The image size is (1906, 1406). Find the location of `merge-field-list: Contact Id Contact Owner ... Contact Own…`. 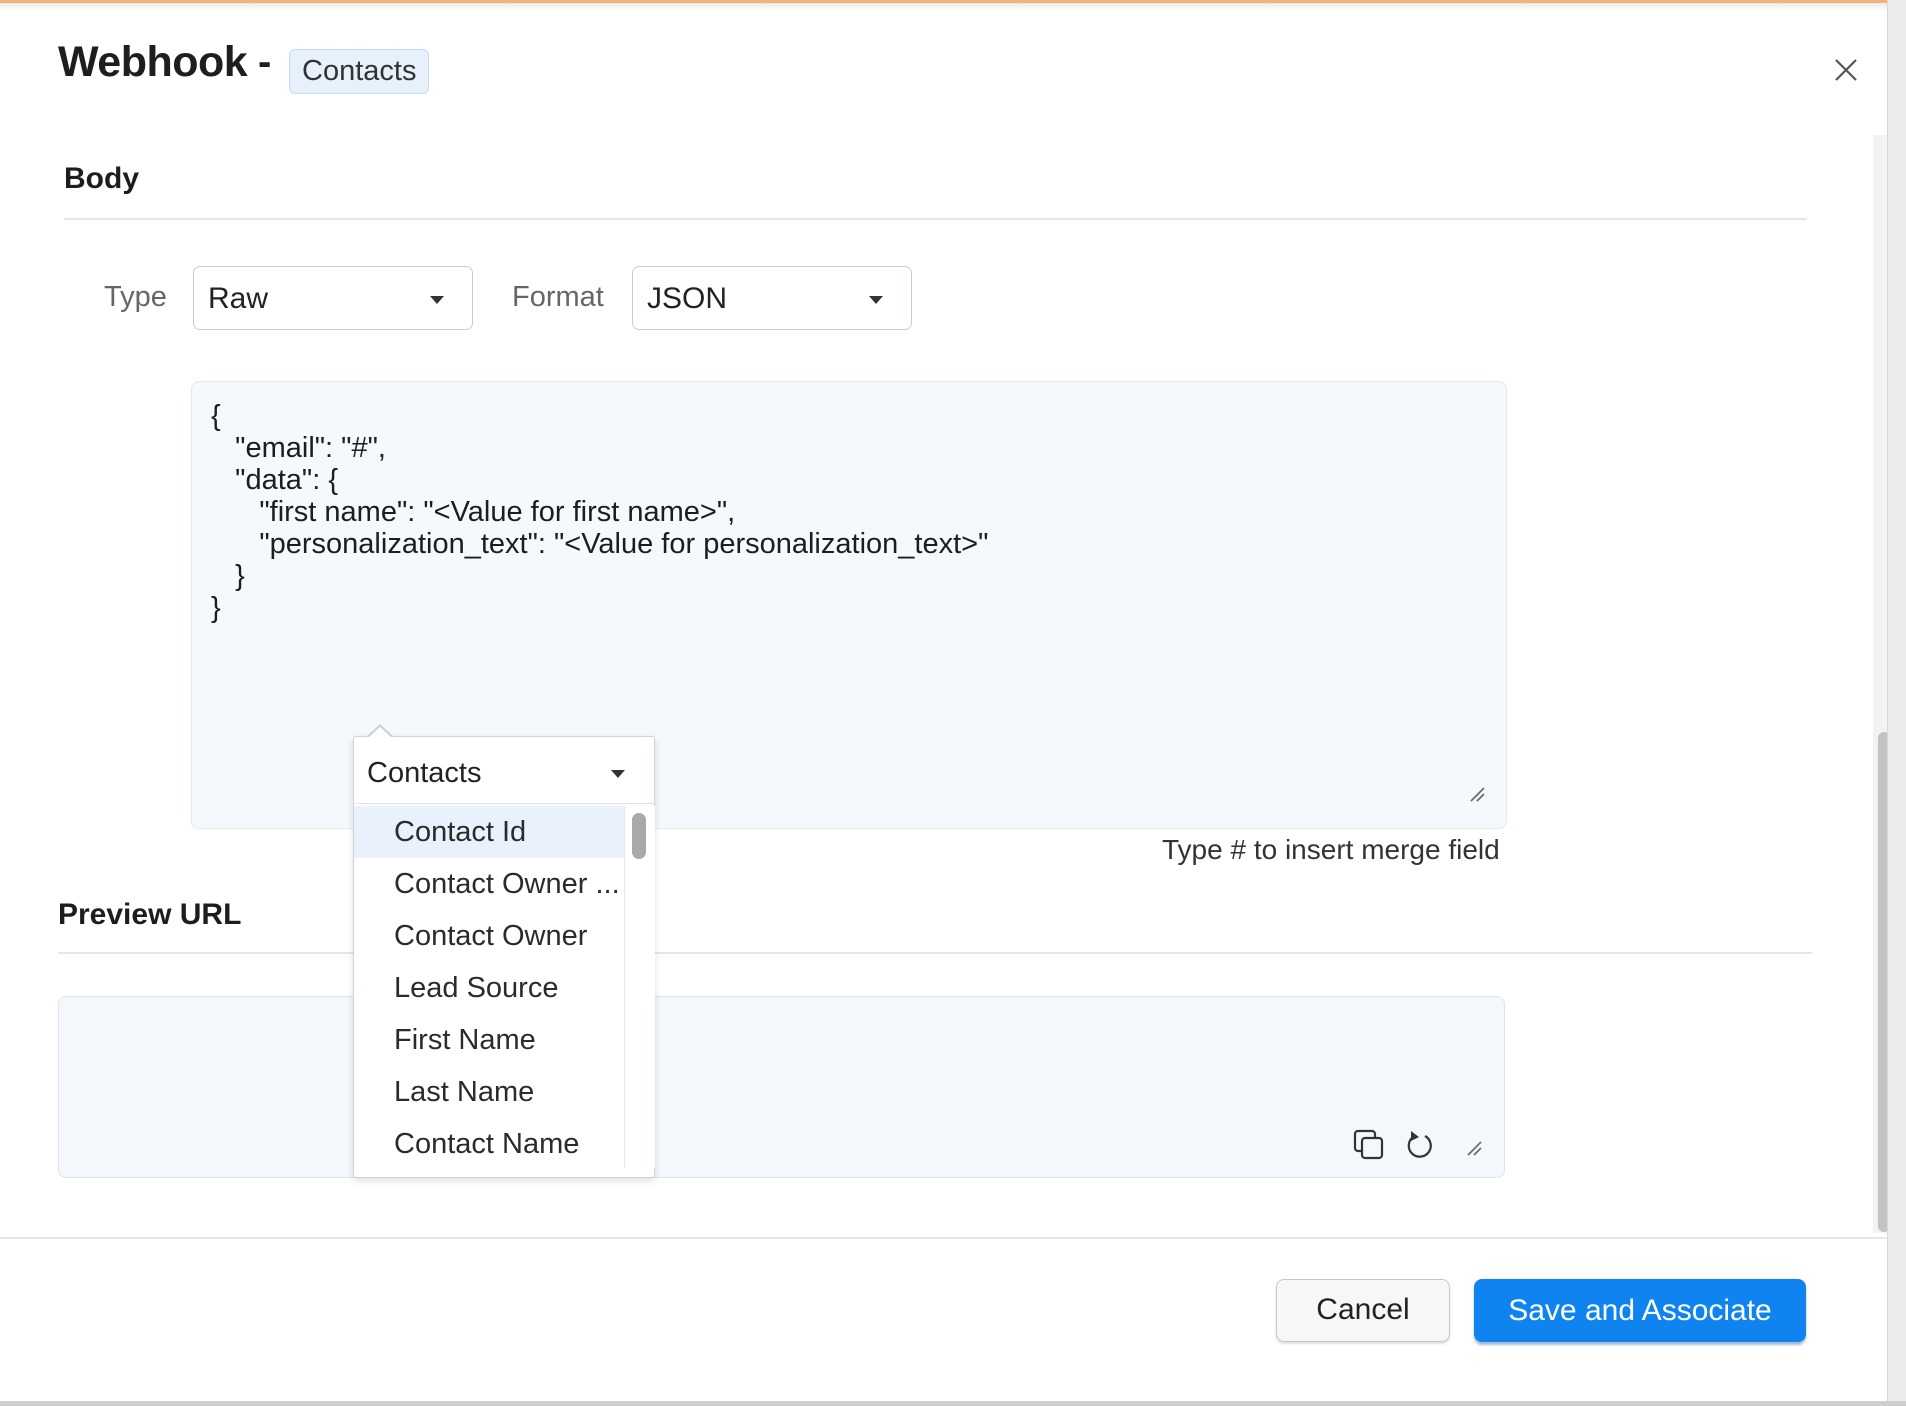

merge-field-list: Contact Id Contact Owner ... Contact Own… is located at coordinates (489, 988).